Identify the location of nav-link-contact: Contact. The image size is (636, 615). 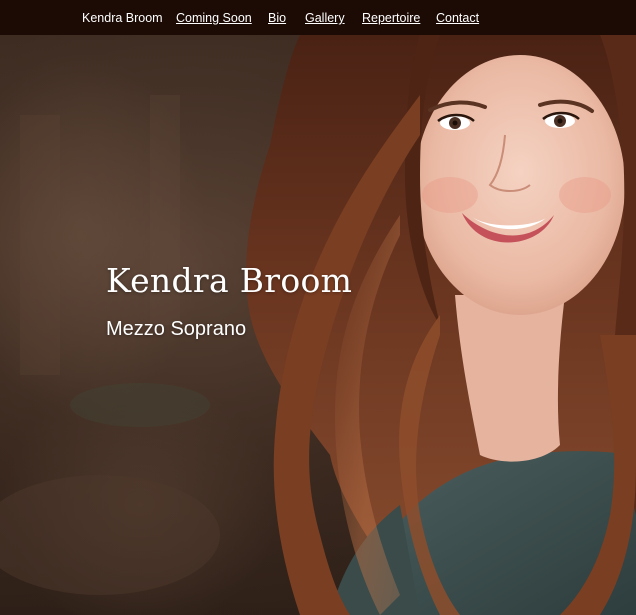
(457, 18).